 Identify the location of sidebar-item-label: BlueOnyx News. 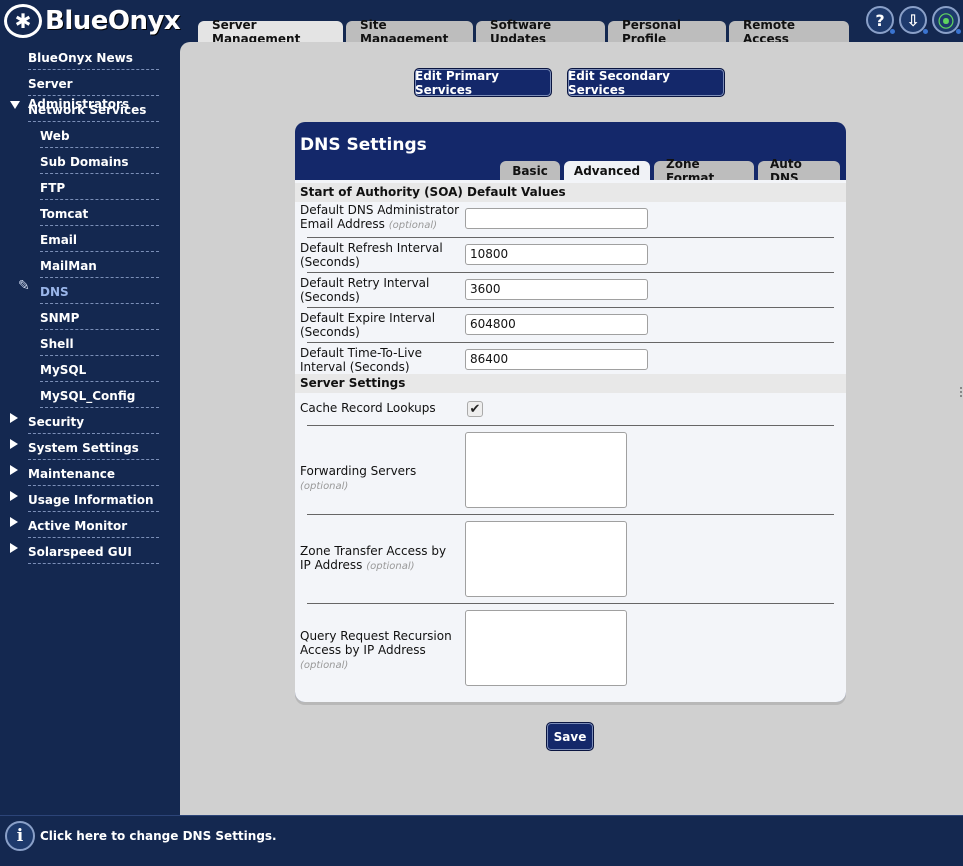
(93, 59).